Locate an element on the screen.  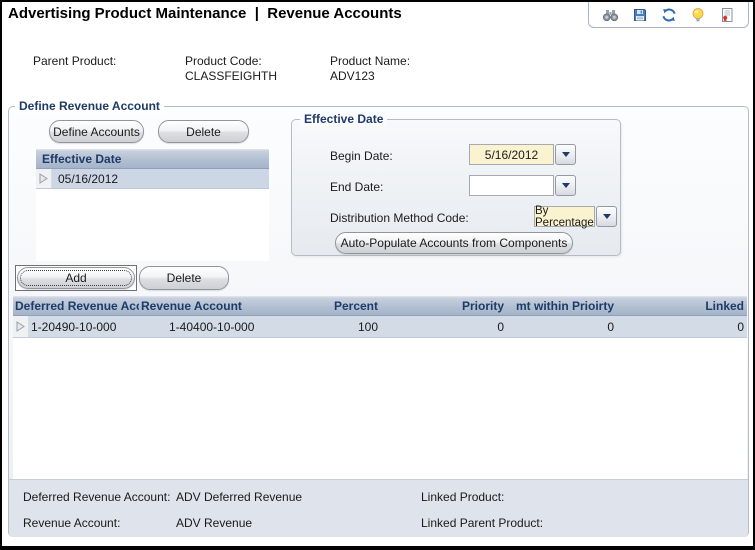
delete-account-button: Delete is located at coordinates (184, 278).